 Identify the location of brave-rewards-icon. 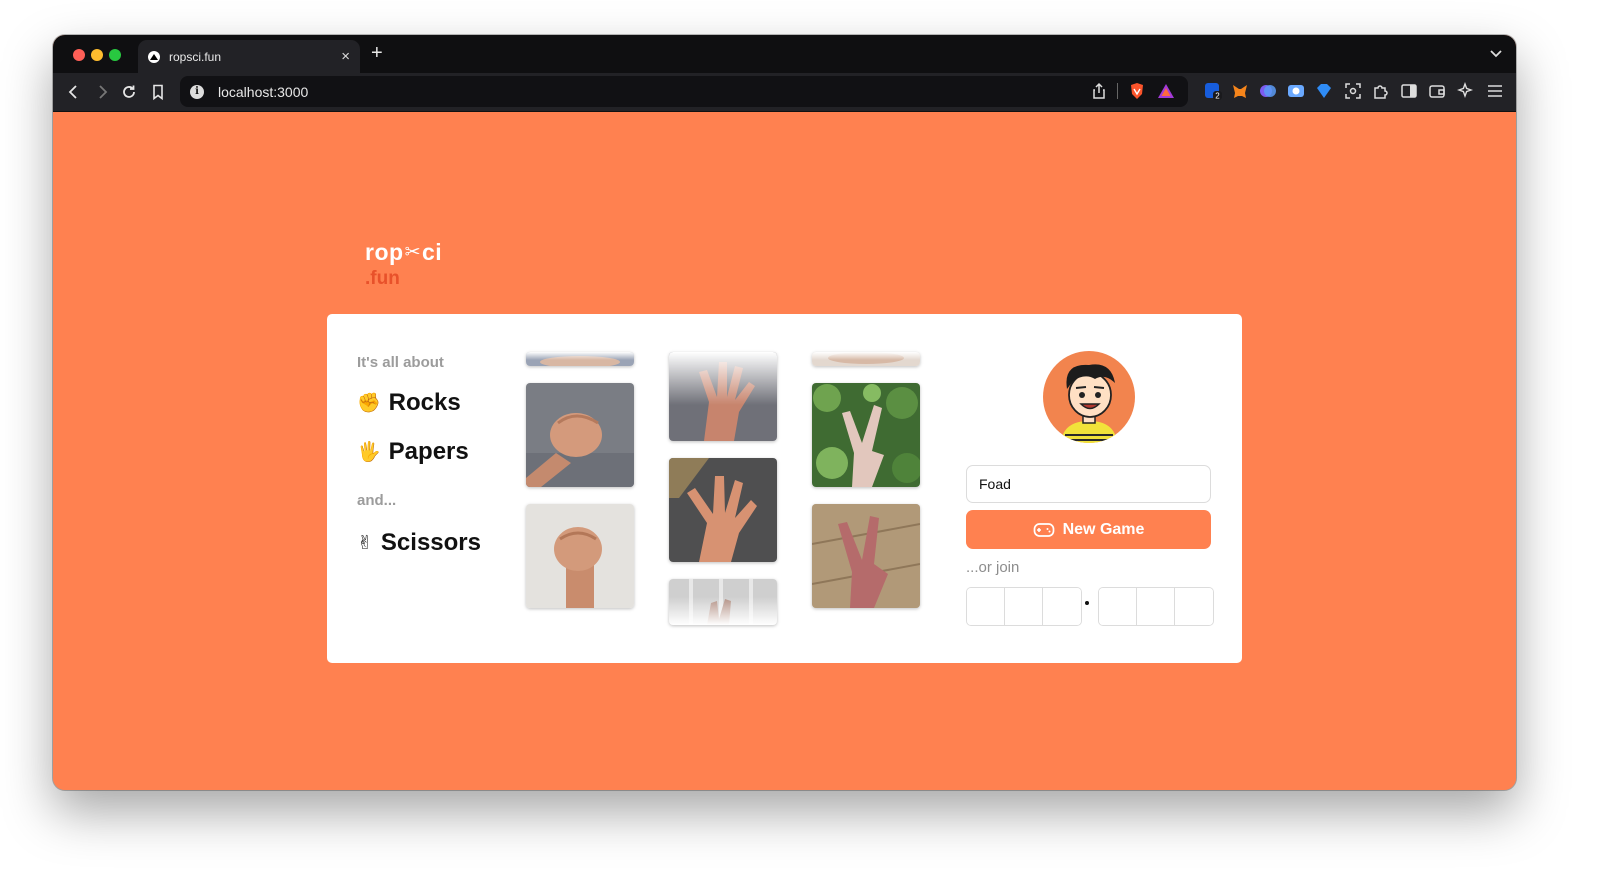
(1166, 91).